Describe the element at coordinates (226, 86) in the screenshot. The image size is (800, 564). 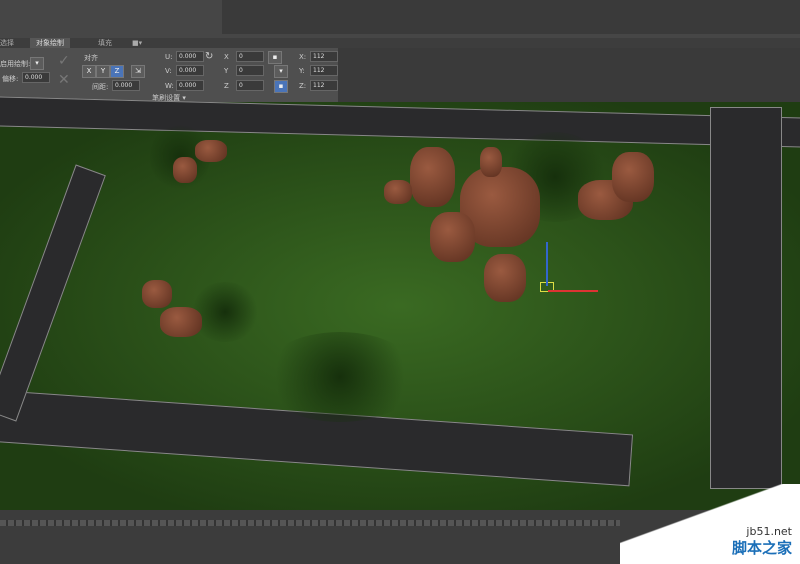
I see `rot-z-label: Z` at that location.